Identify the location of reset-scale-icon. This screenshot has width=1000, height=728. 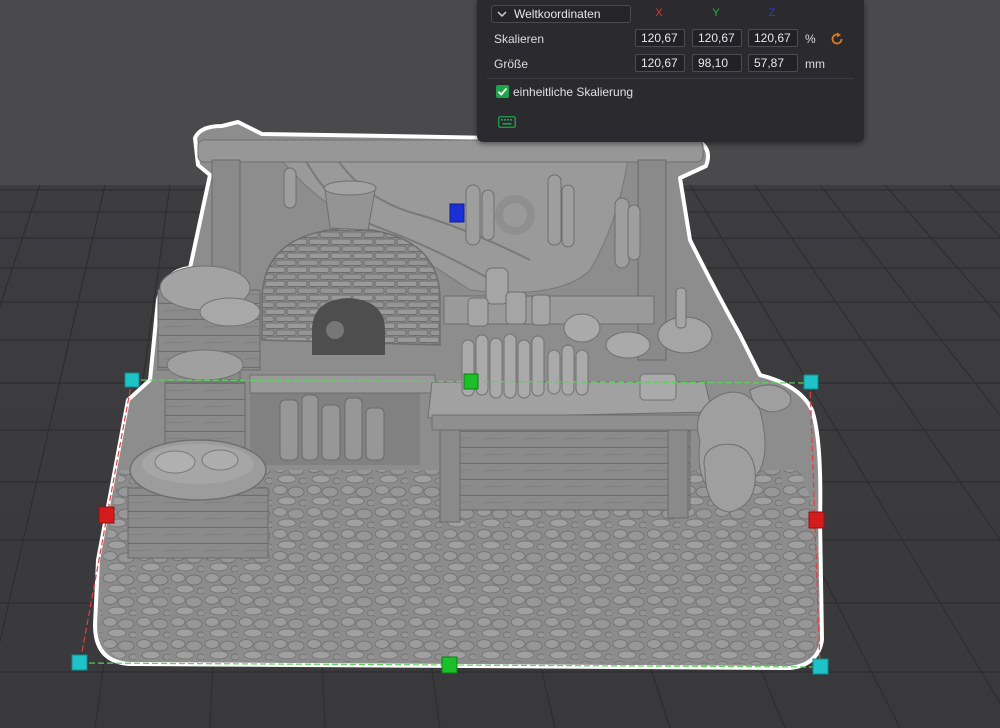
(837, 39).